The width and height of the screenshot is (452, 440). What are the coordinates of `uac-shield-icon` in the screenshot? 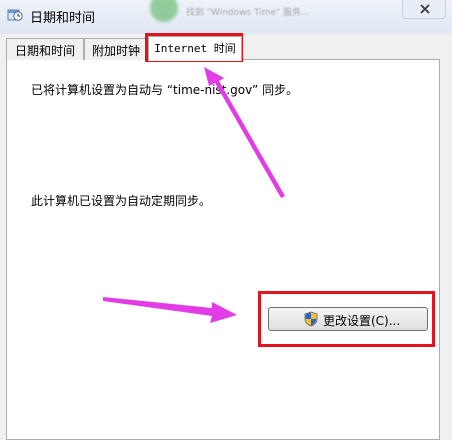 It's located at (311, 319).